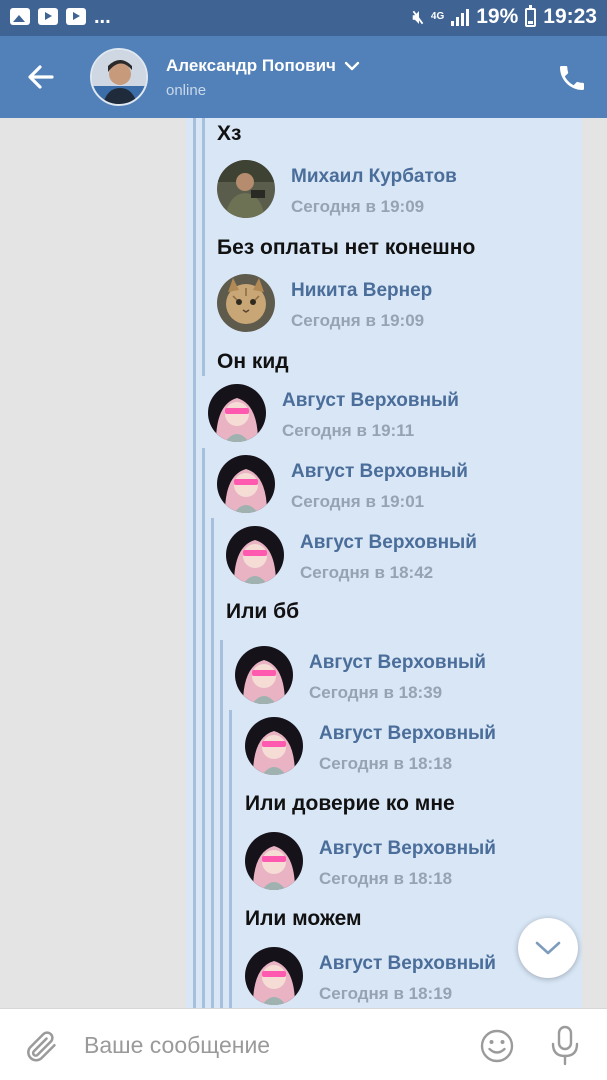 Image resolution: width=607 pixels, height=1080 pixels. I want to click on contact-name-dropdown: Александр Попович, so click(263, 66).